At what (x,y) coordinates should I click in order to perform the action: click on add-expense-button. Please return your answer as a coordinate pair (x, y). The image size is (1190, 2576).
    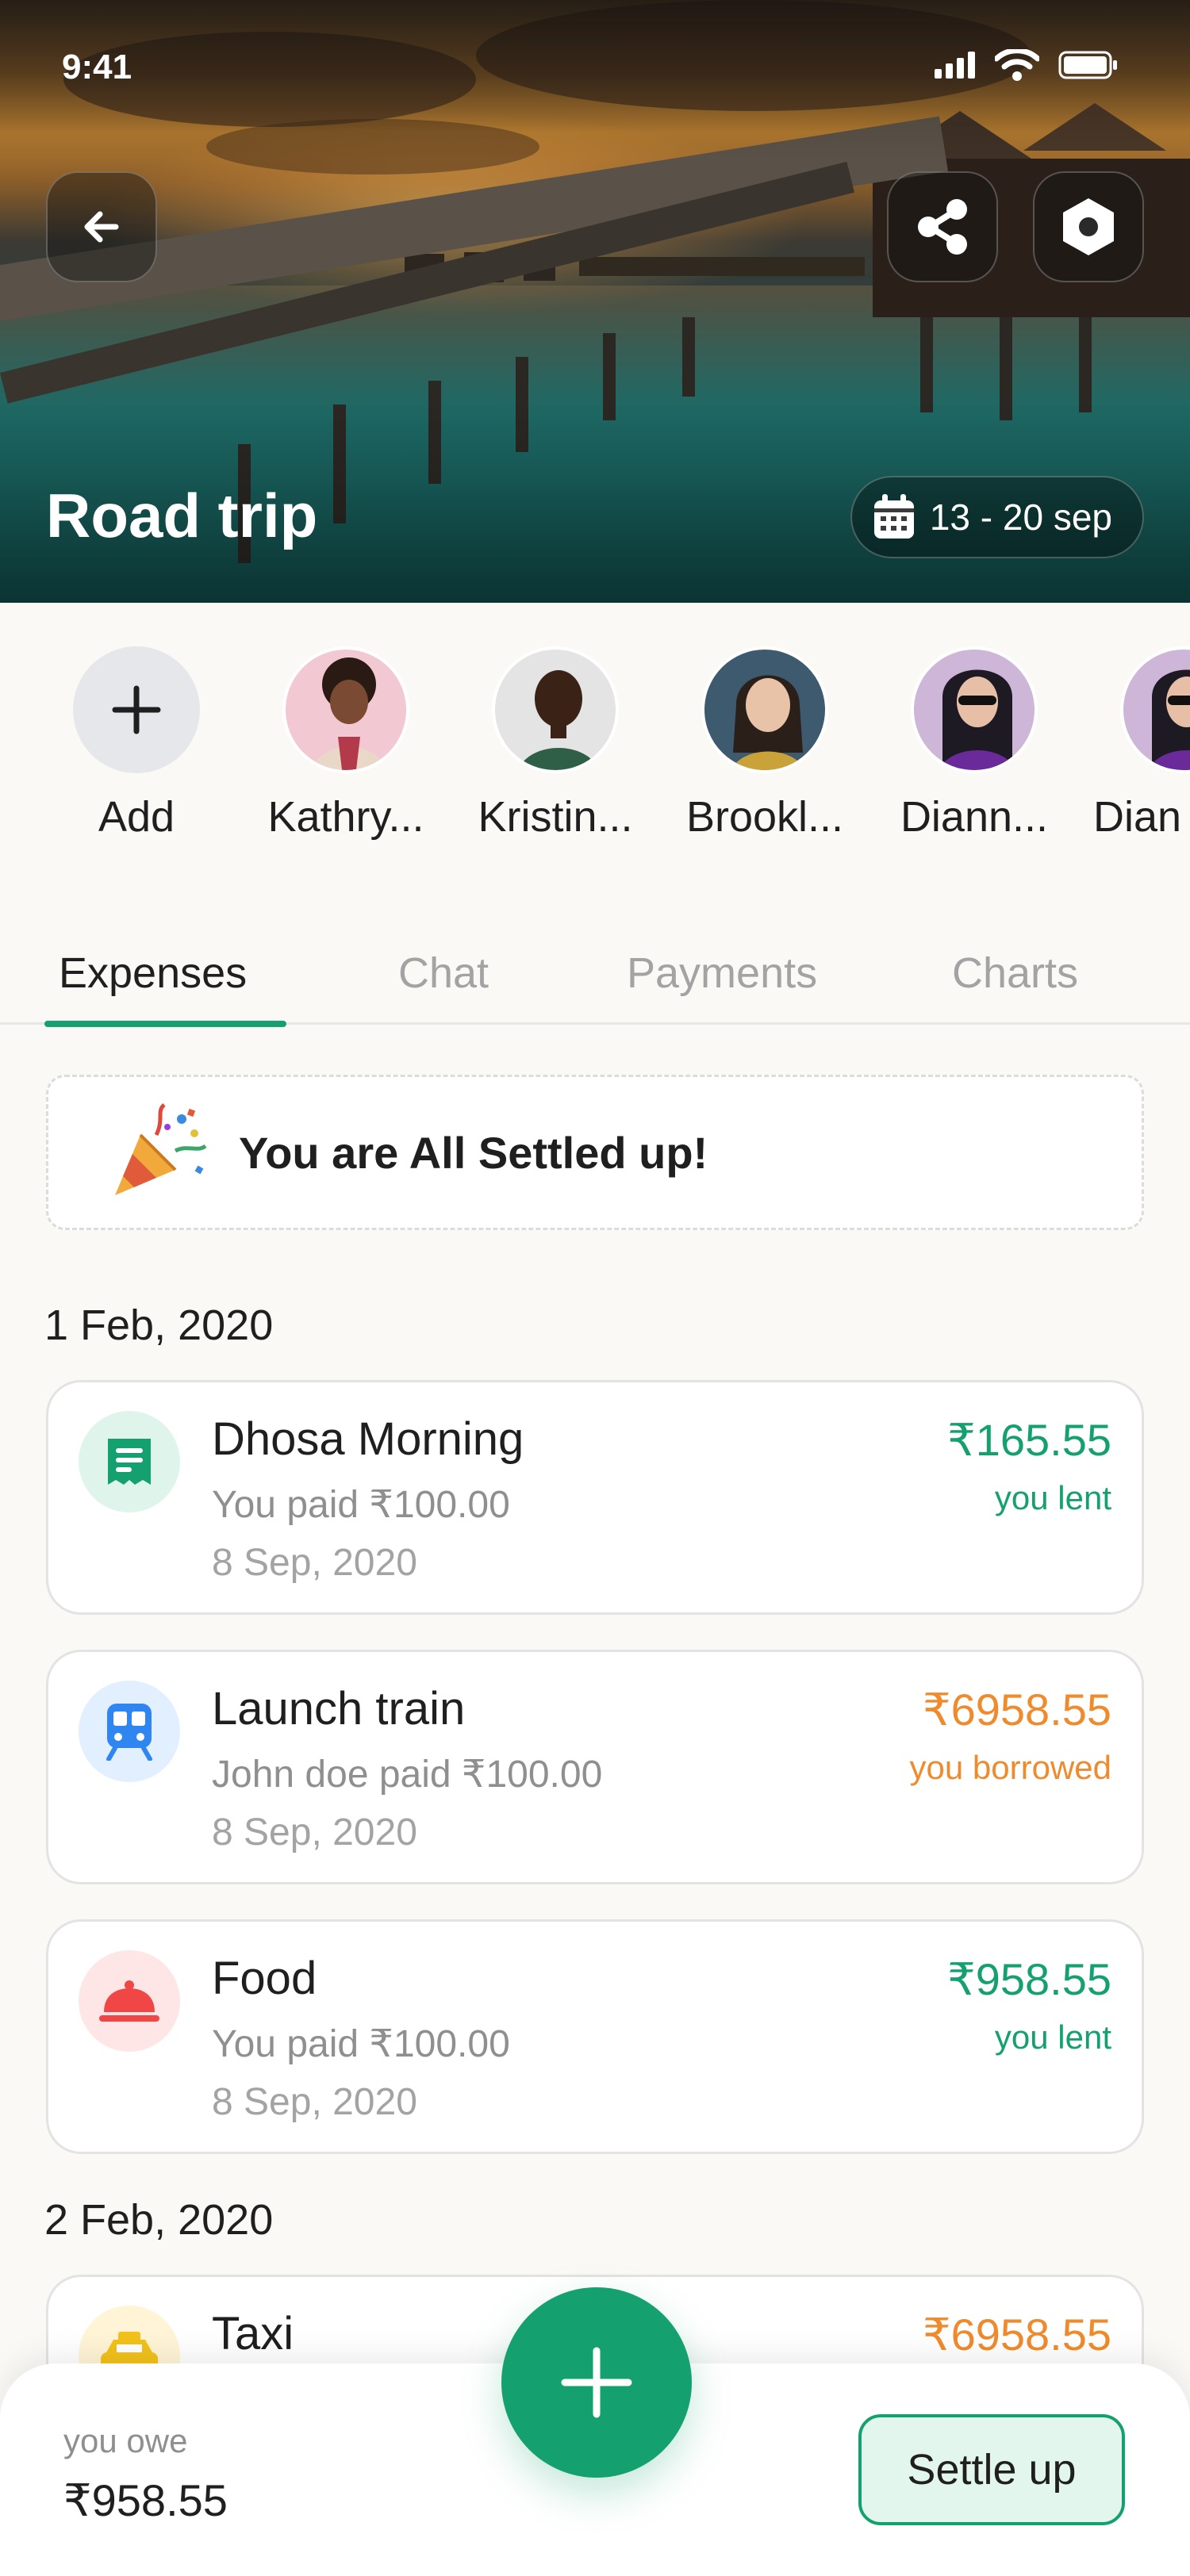
    Looking at the image, I should click on (596, 2383).